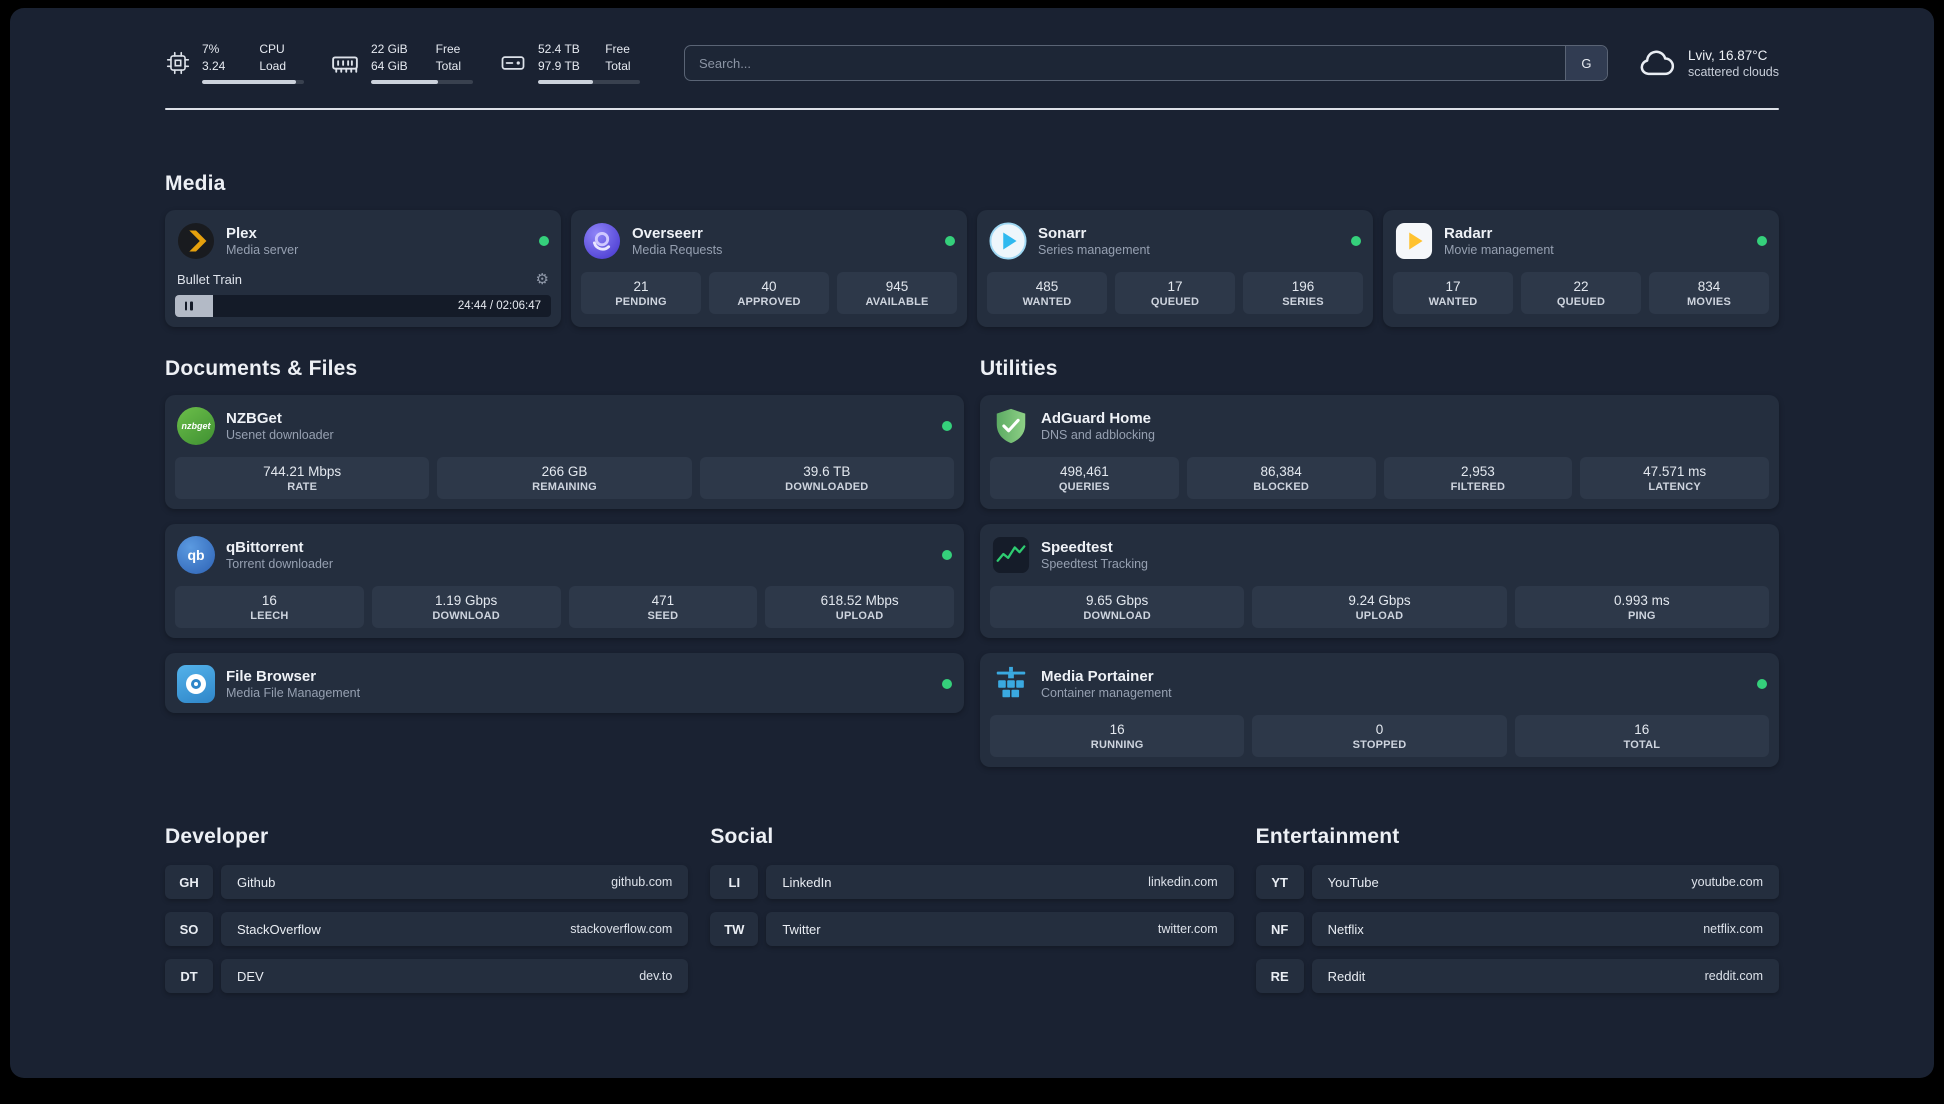 Image resolution: width=1944 pixels, height=1104 pixels. What do you see at coordinates (1414, 241) in the screenshot?
I see `radarr-icon` at bounding box center [1414, 241].